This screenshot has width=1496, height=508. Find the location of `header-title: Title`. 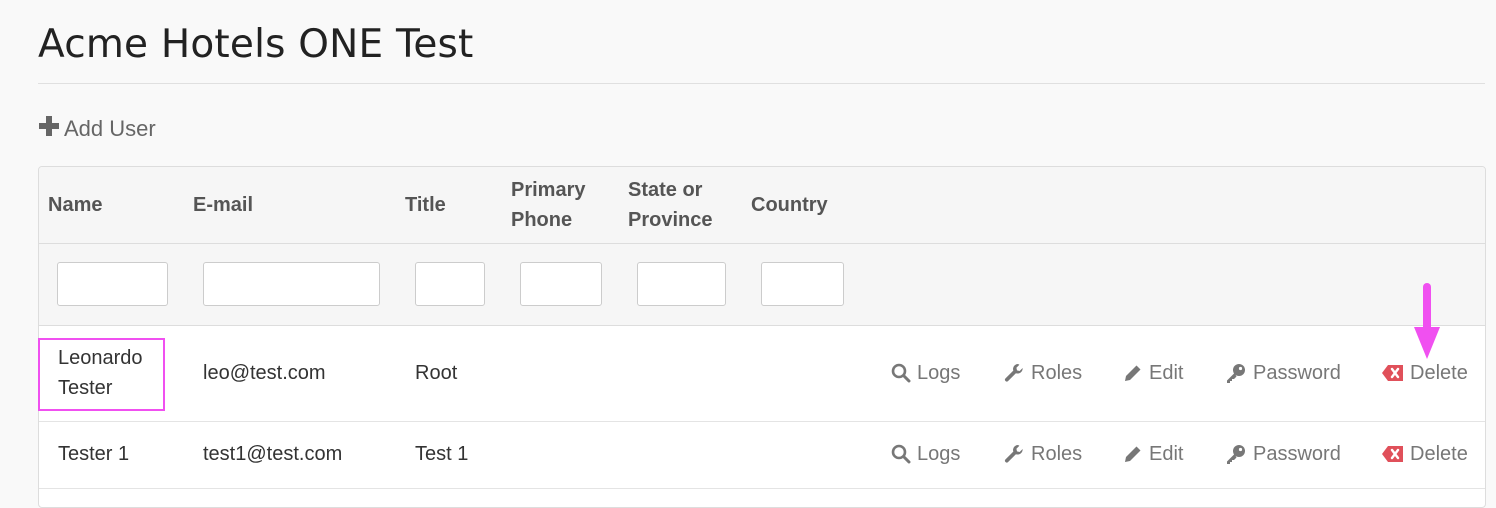

header-title: Title is located at coordinates (425, 205).